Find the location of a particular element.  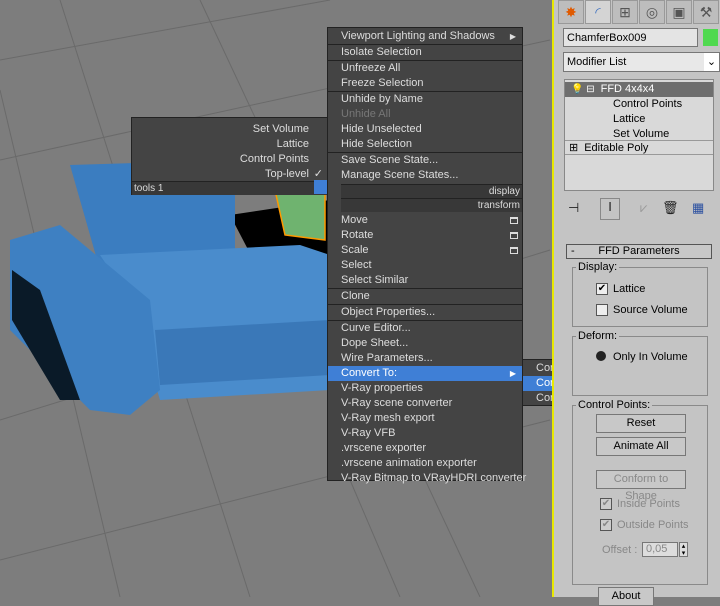

lightbulb-collapse-icon: 💡 ⊟ is located at coordinates (583, 89).